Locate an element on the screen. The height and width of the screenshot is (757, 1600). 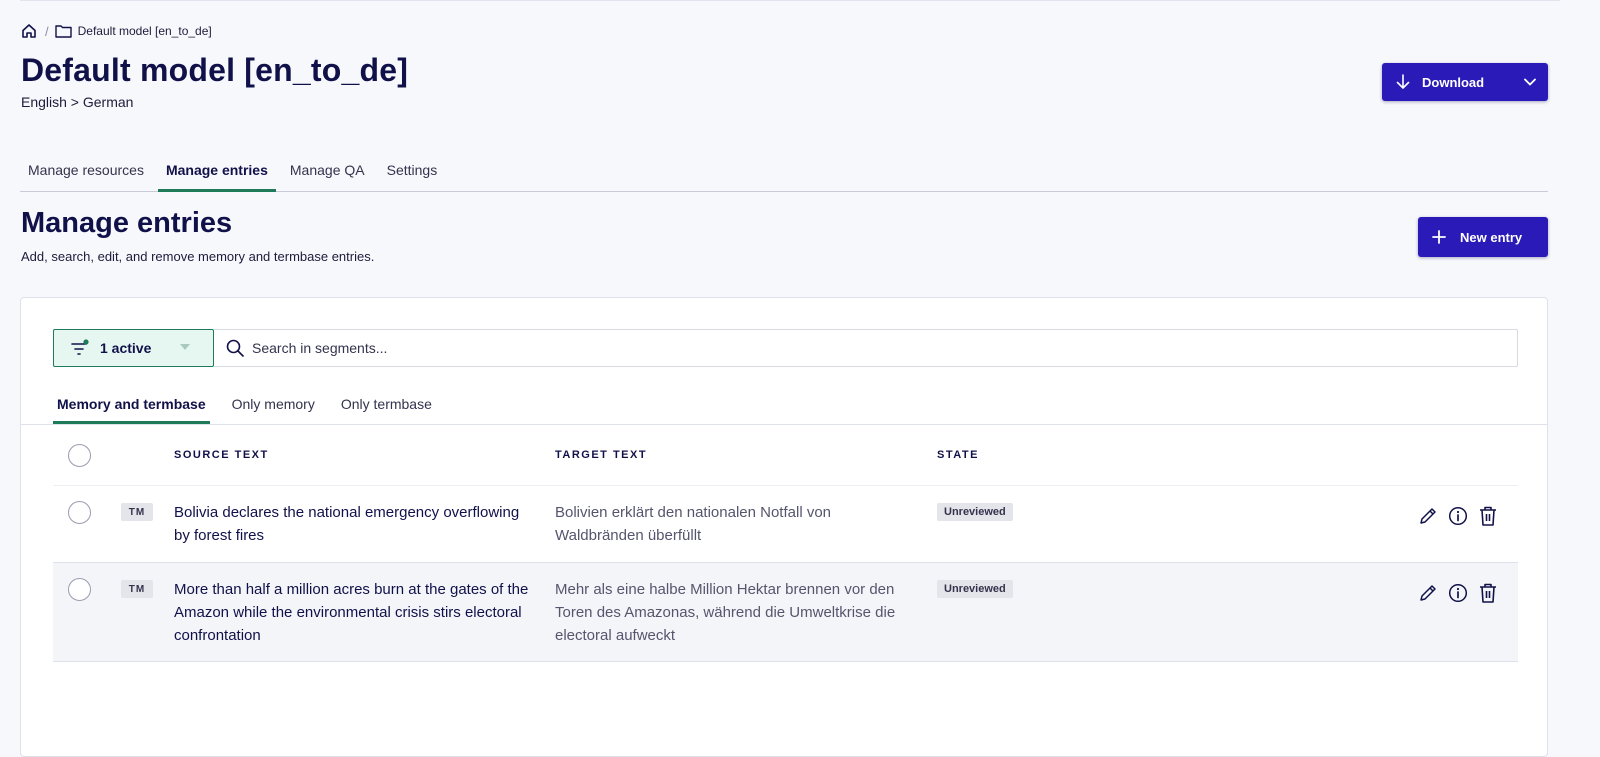
download-label: Download is located at coordinates (1453, 82).